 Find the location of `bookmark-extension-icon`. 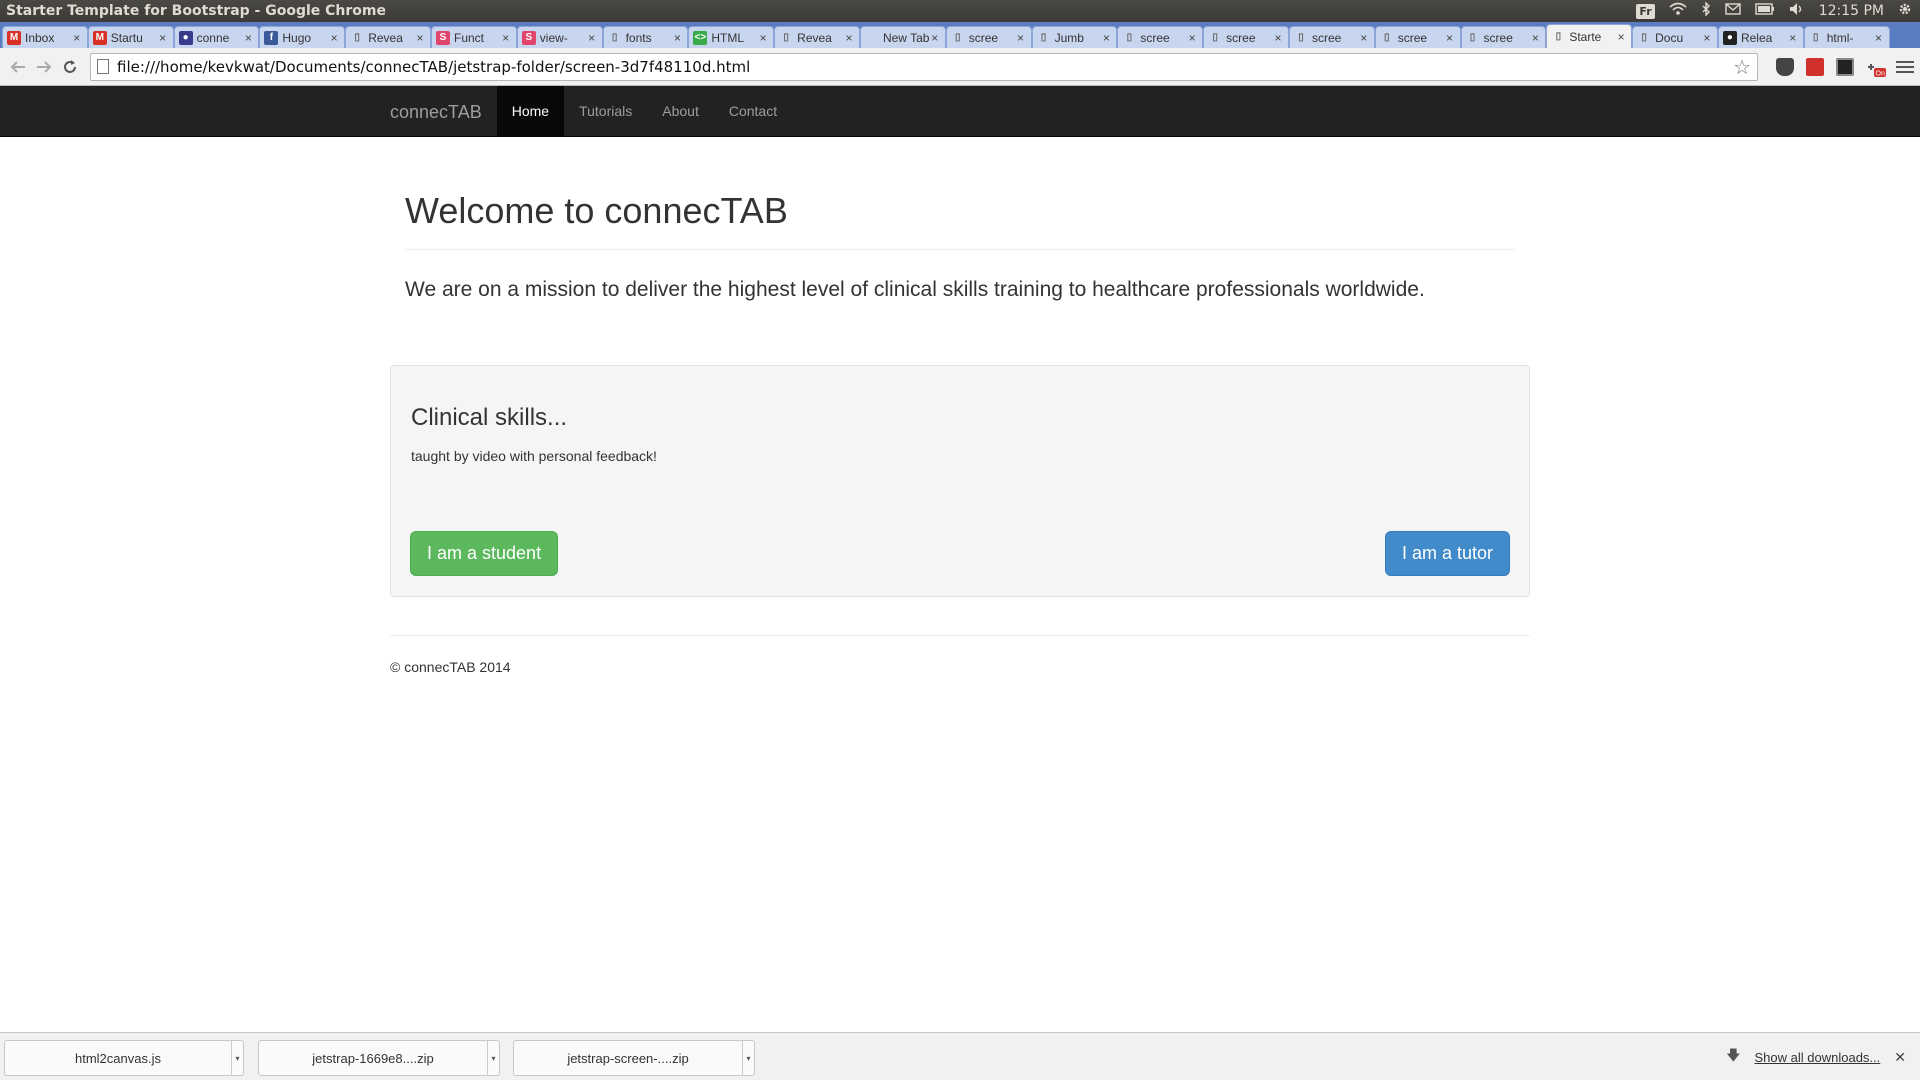

bookmark-extension-icon is located at coordinates (1815, 66).